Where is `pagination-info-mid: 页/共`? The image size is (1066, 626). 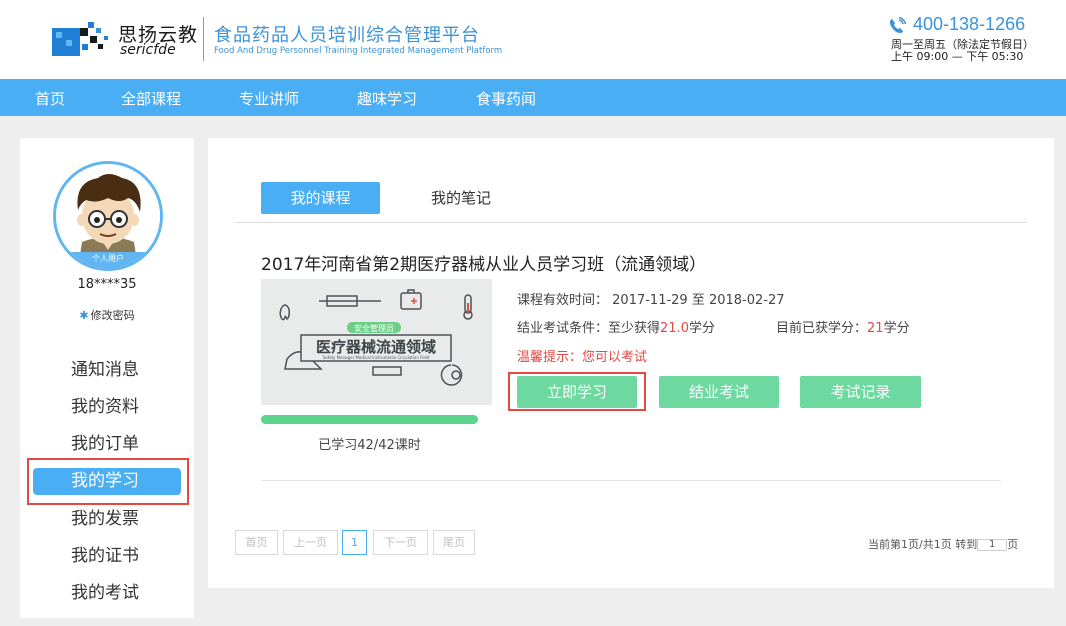
pagination-info-mid: 页/共 is located at coordinates (921, 544).